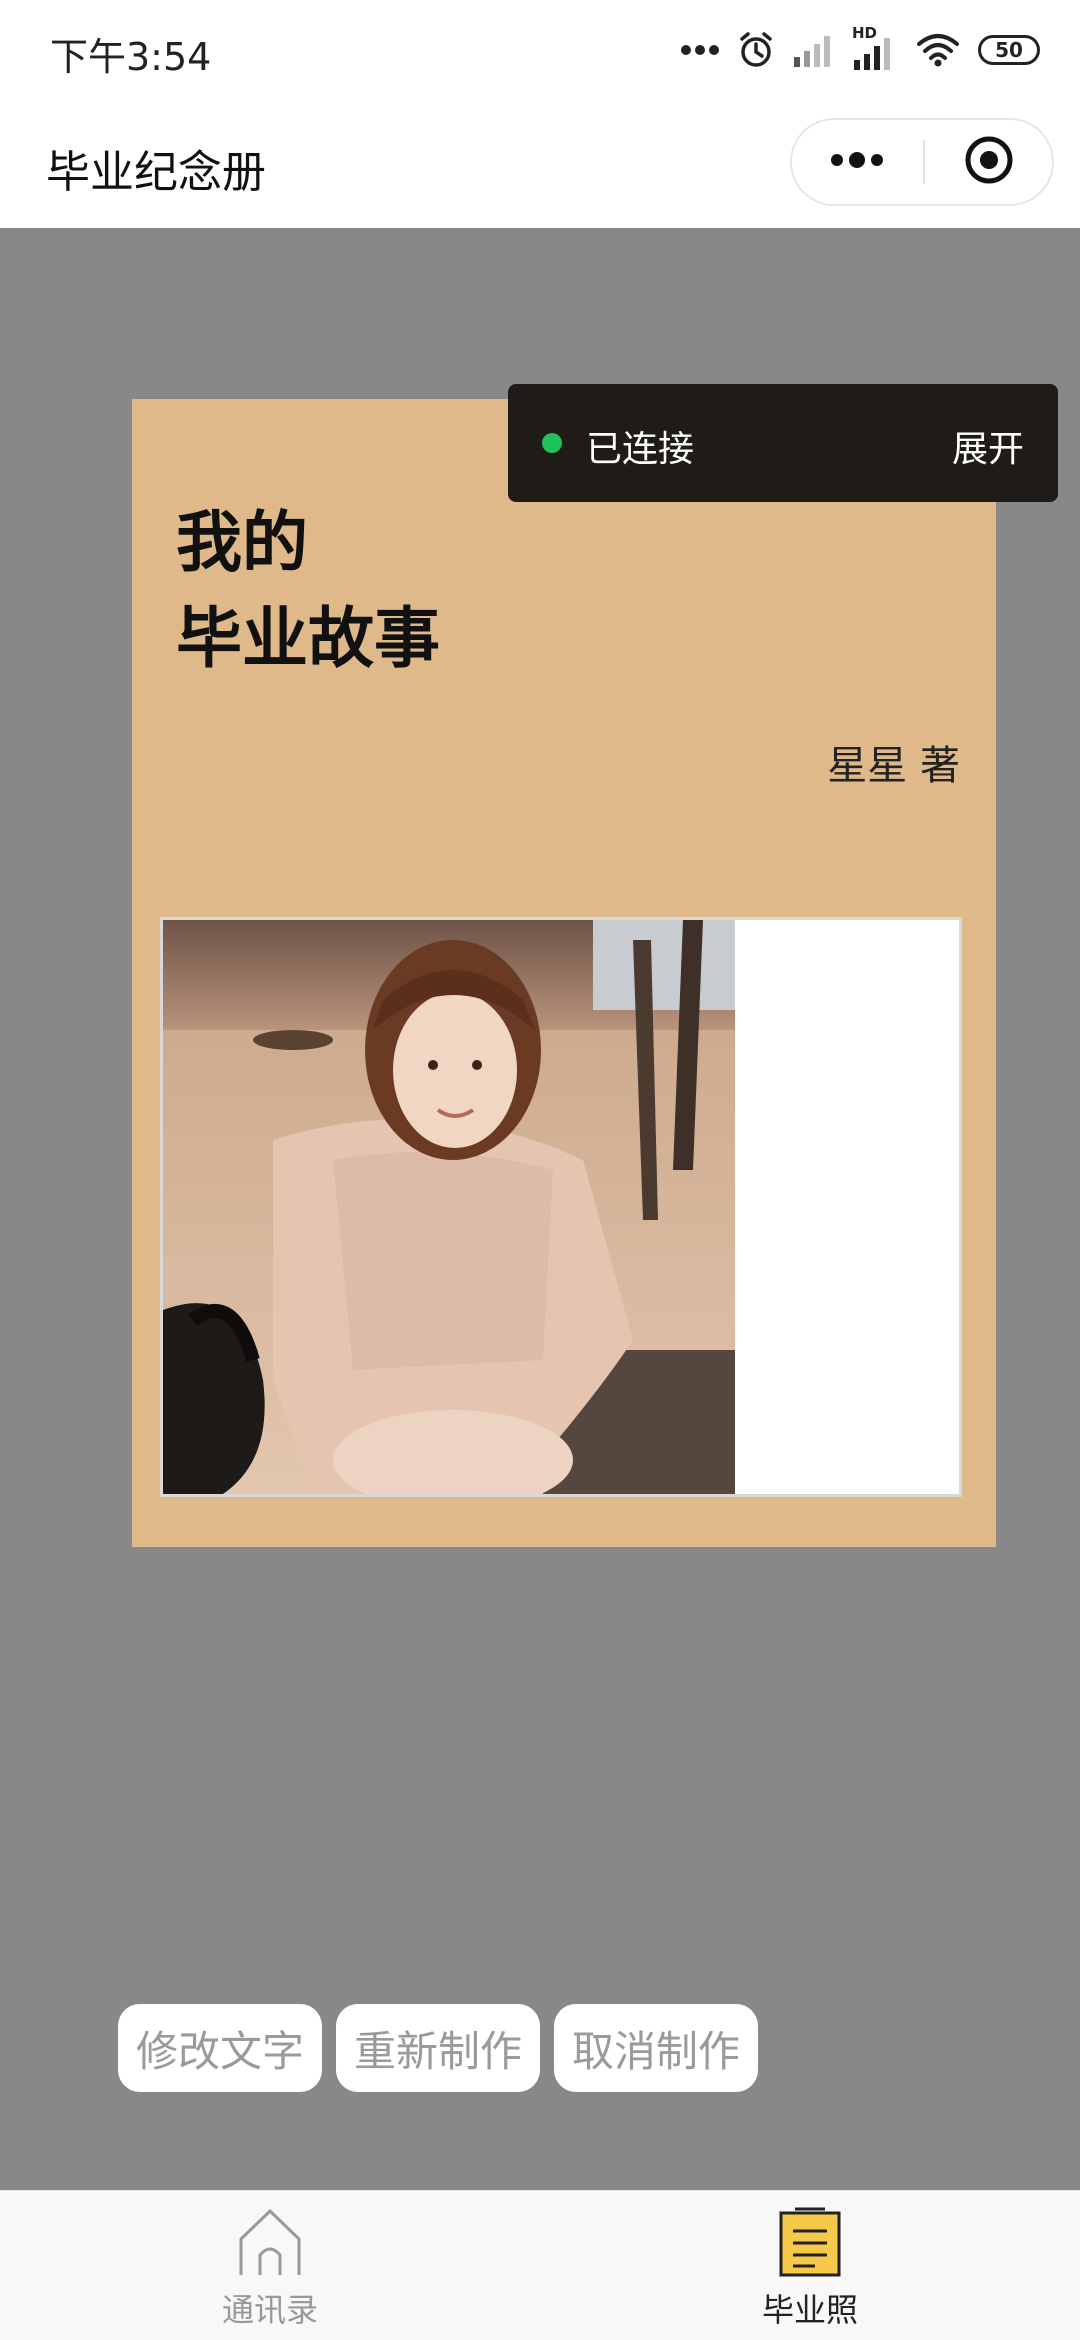  Describe the element at coordinates (540, 2265) in the screenshot. I see `tab-bar: 通讯录 毕业照` at that location.